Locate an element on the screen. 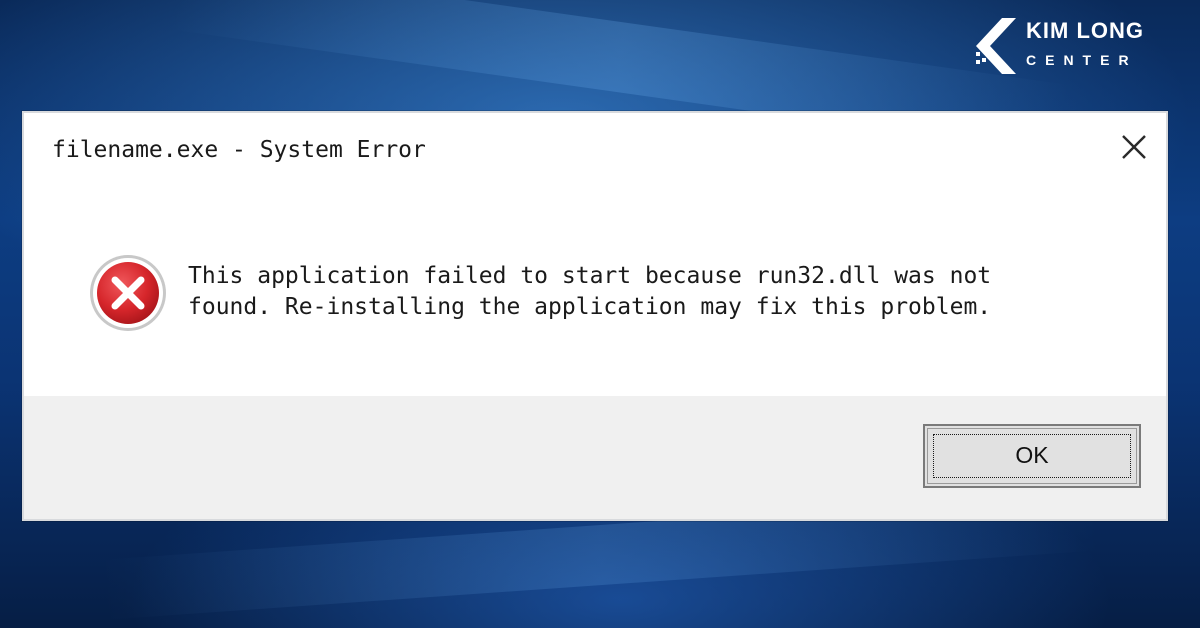 The width and height of the screenshot is (1200, 628). close-icon is located at coordinates (1134, 147).